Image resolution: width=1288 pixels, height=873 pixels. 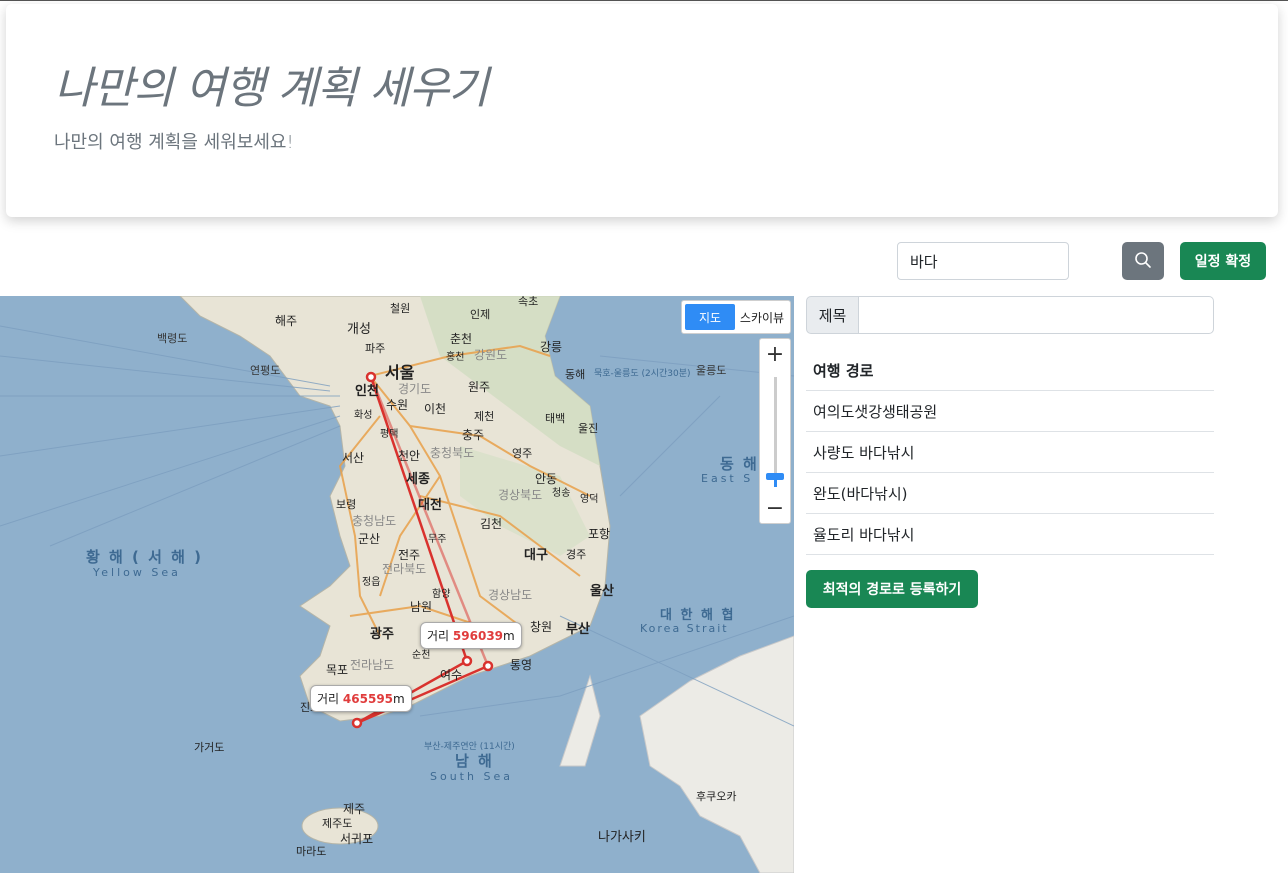 What do you see at coordinates (1010, 370) in the screenshot?
I see `route-list-header: 여행 경로` at bounding box center [1010, 370].